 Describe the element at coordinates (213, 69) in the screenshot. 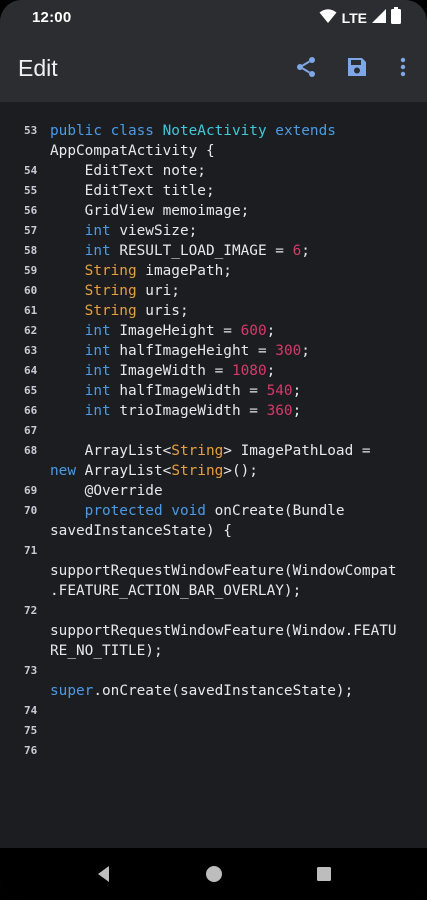

I see `app-bar: Edit` at that location.